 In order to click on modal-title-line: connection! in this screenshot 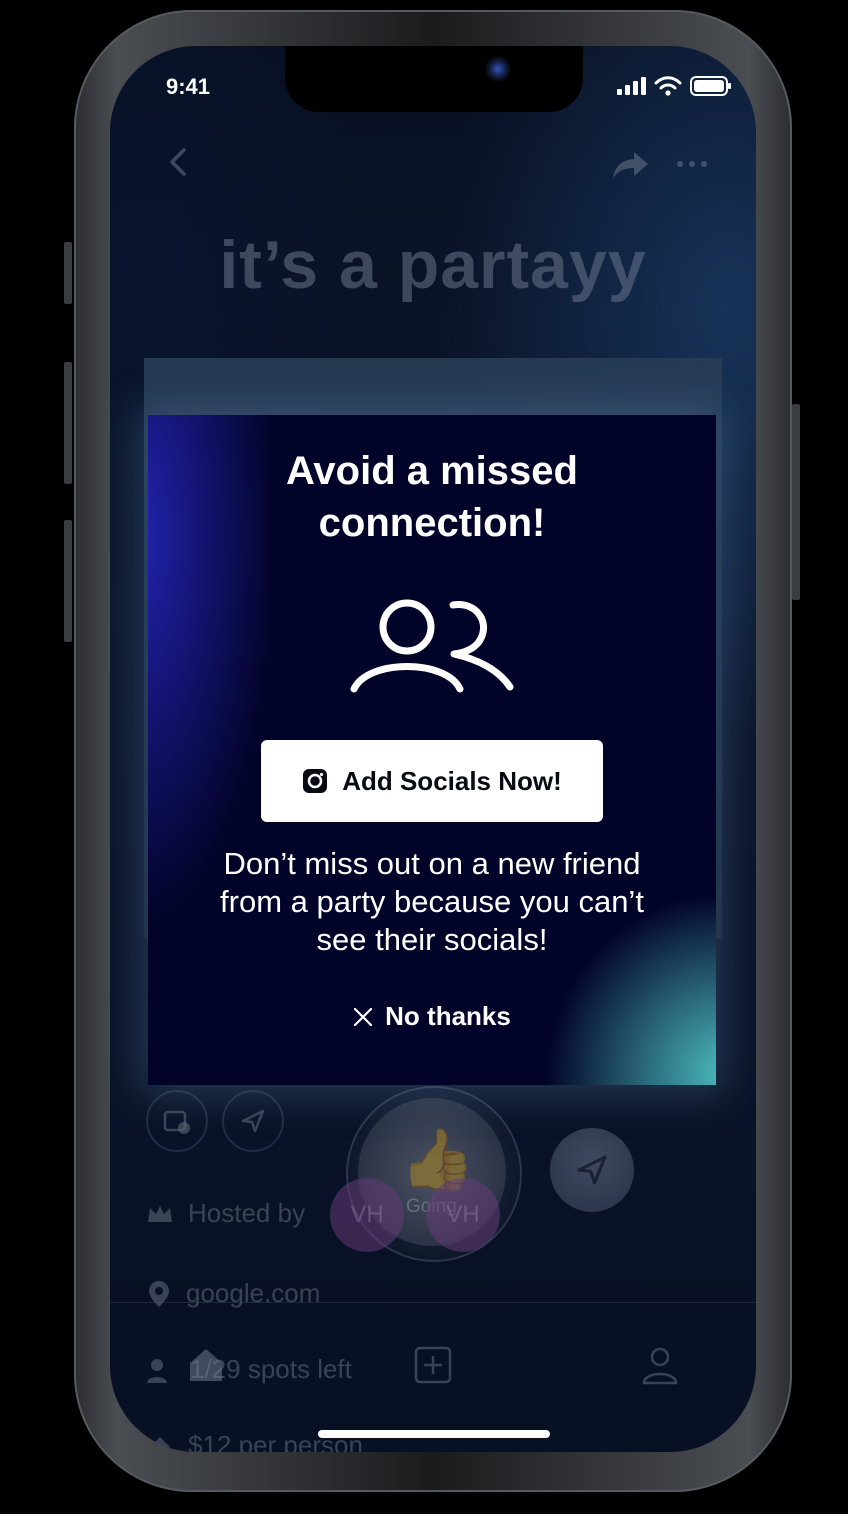, I will do `click(432, 523)`.